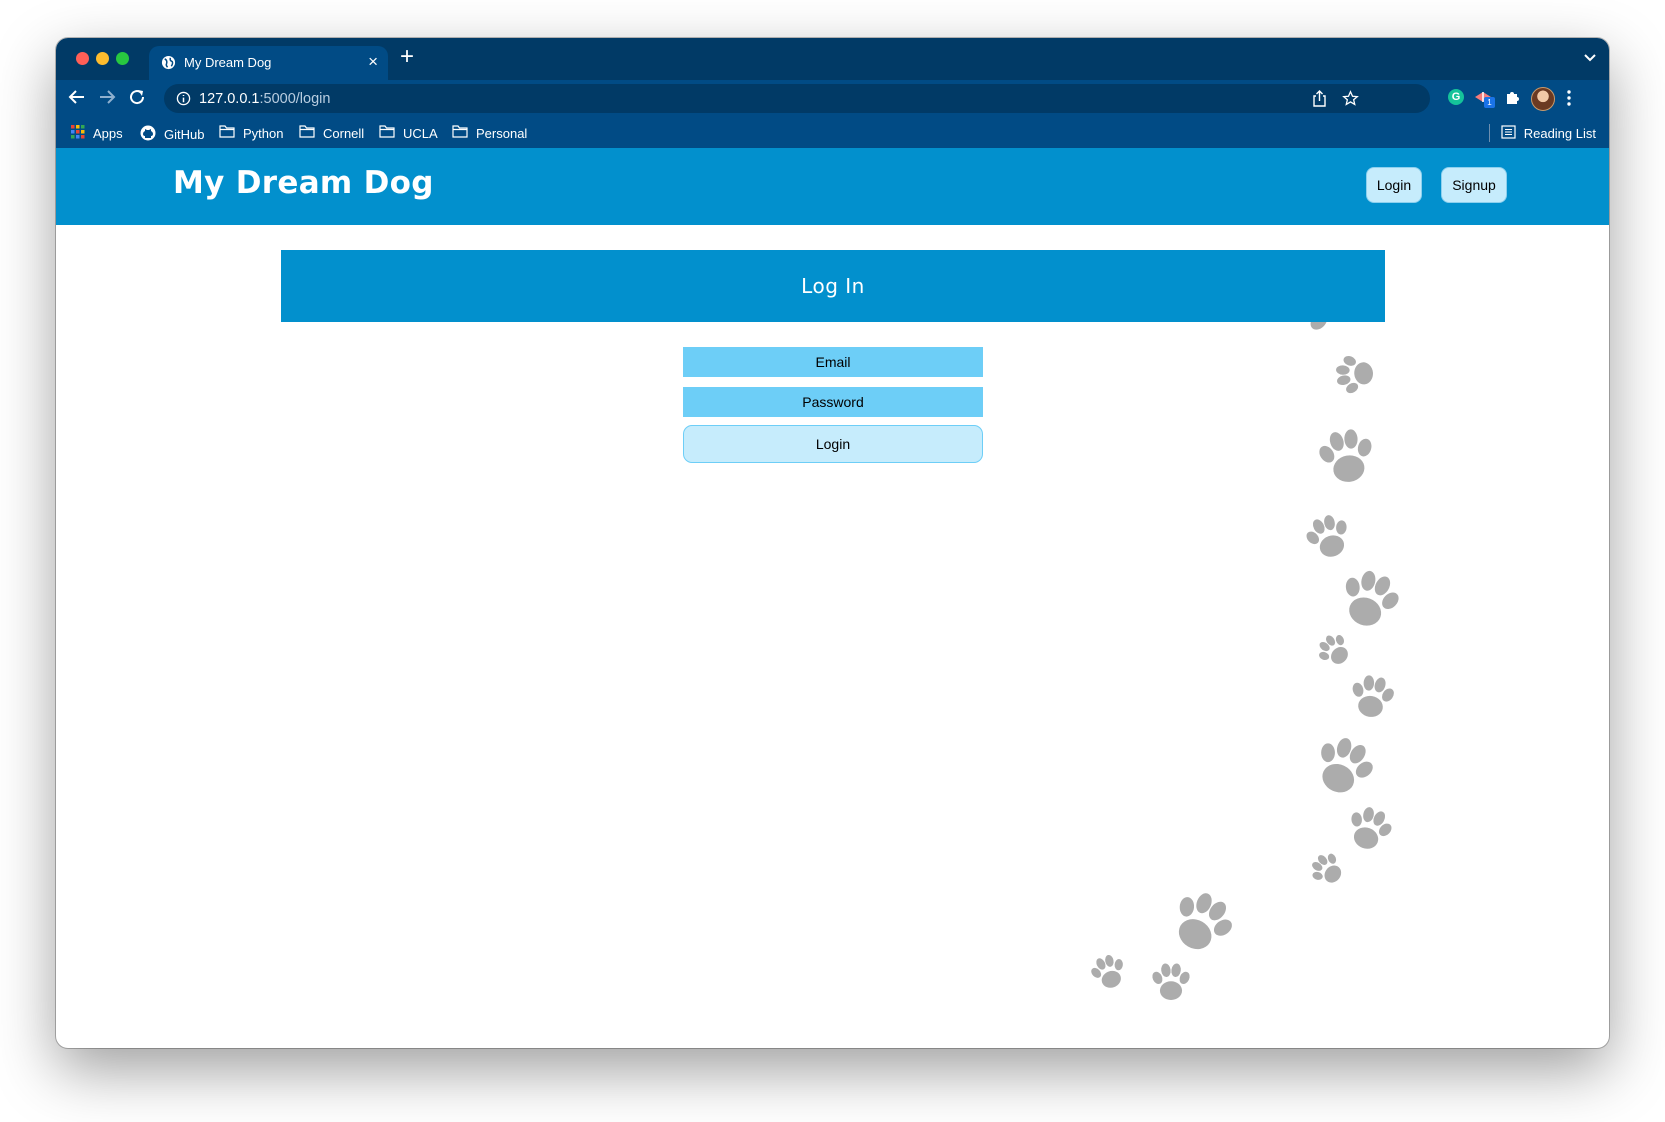  Describe the element at coordinates (502, 133) in the screenshot. I see `bookmark-label: Personal` at that location.